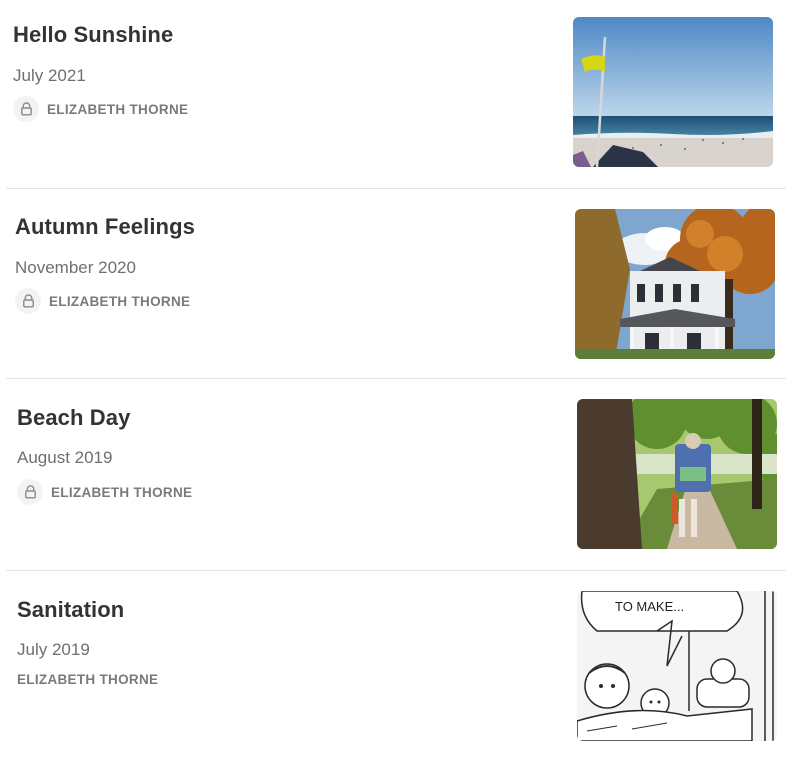  I want to click on post-title: Hello Sunshine, so click(93, 35).